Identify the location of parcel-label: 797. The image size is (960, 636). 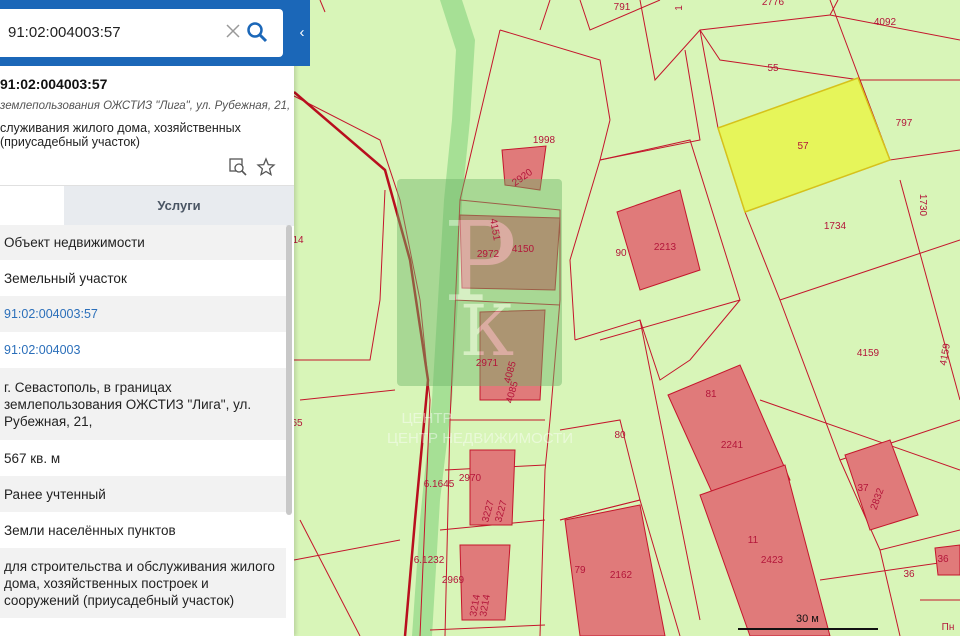
(904, 123).